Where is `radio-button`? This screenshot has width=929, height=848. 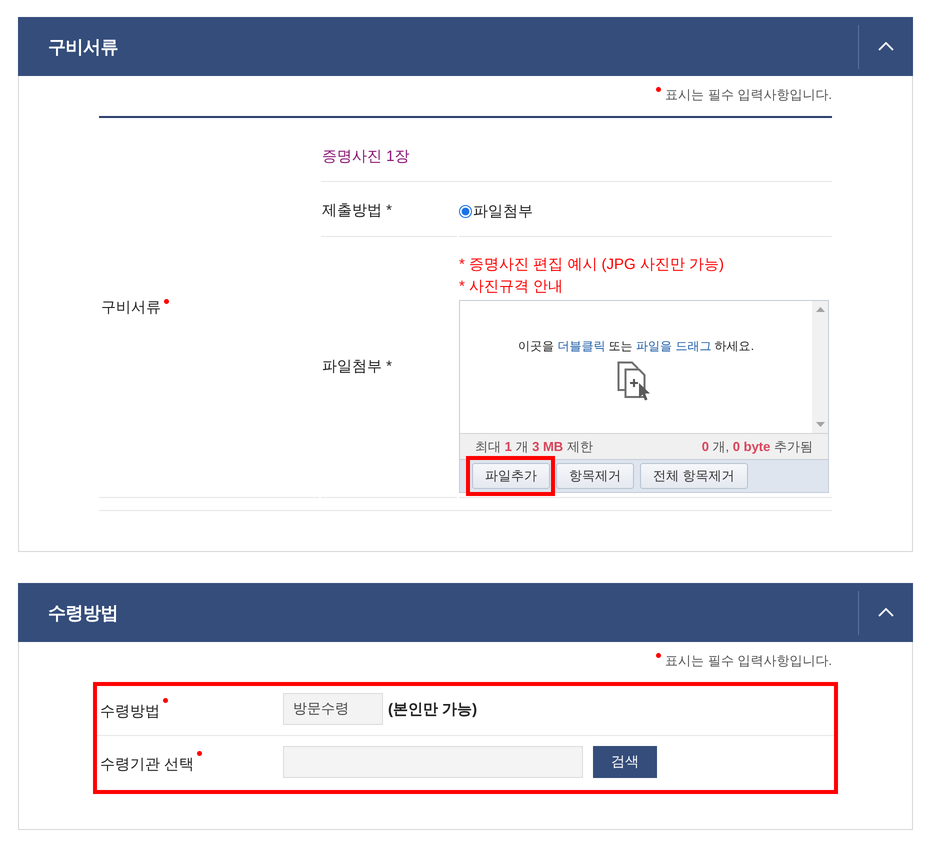
radio-button is located at coordinates (465, 211).